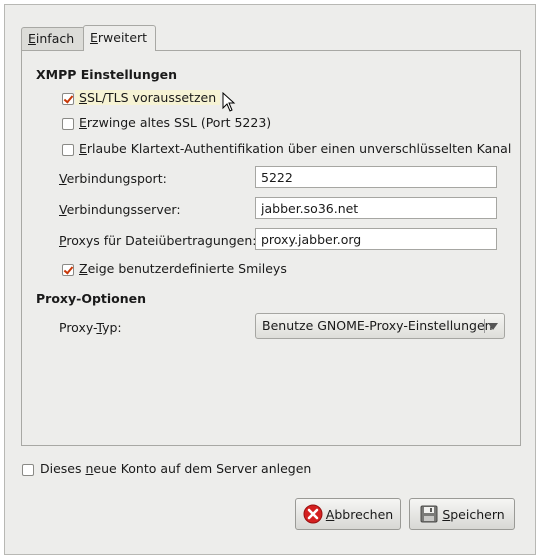 This screenshot has height=559, width=544. I want to click on proxy-type-combo: Benutze GNOME-Proxy-Einstellungen, so click(380, 326).